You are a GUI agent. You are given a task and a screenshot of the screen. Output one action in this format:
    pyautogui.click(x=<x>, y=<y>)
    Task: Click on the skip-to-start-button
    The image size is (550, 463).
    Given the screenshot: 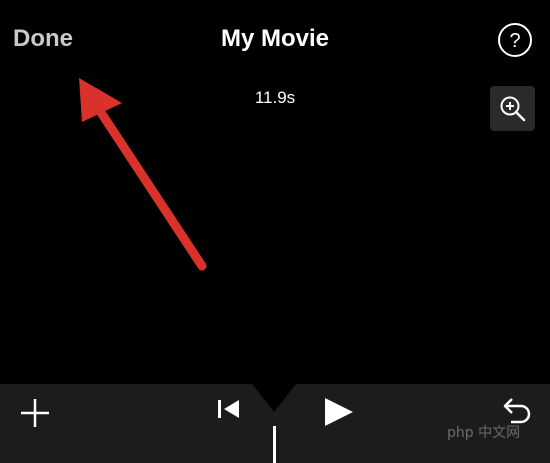 What is the action you would take?
    pyautogui.click(x=229, y=409)
    